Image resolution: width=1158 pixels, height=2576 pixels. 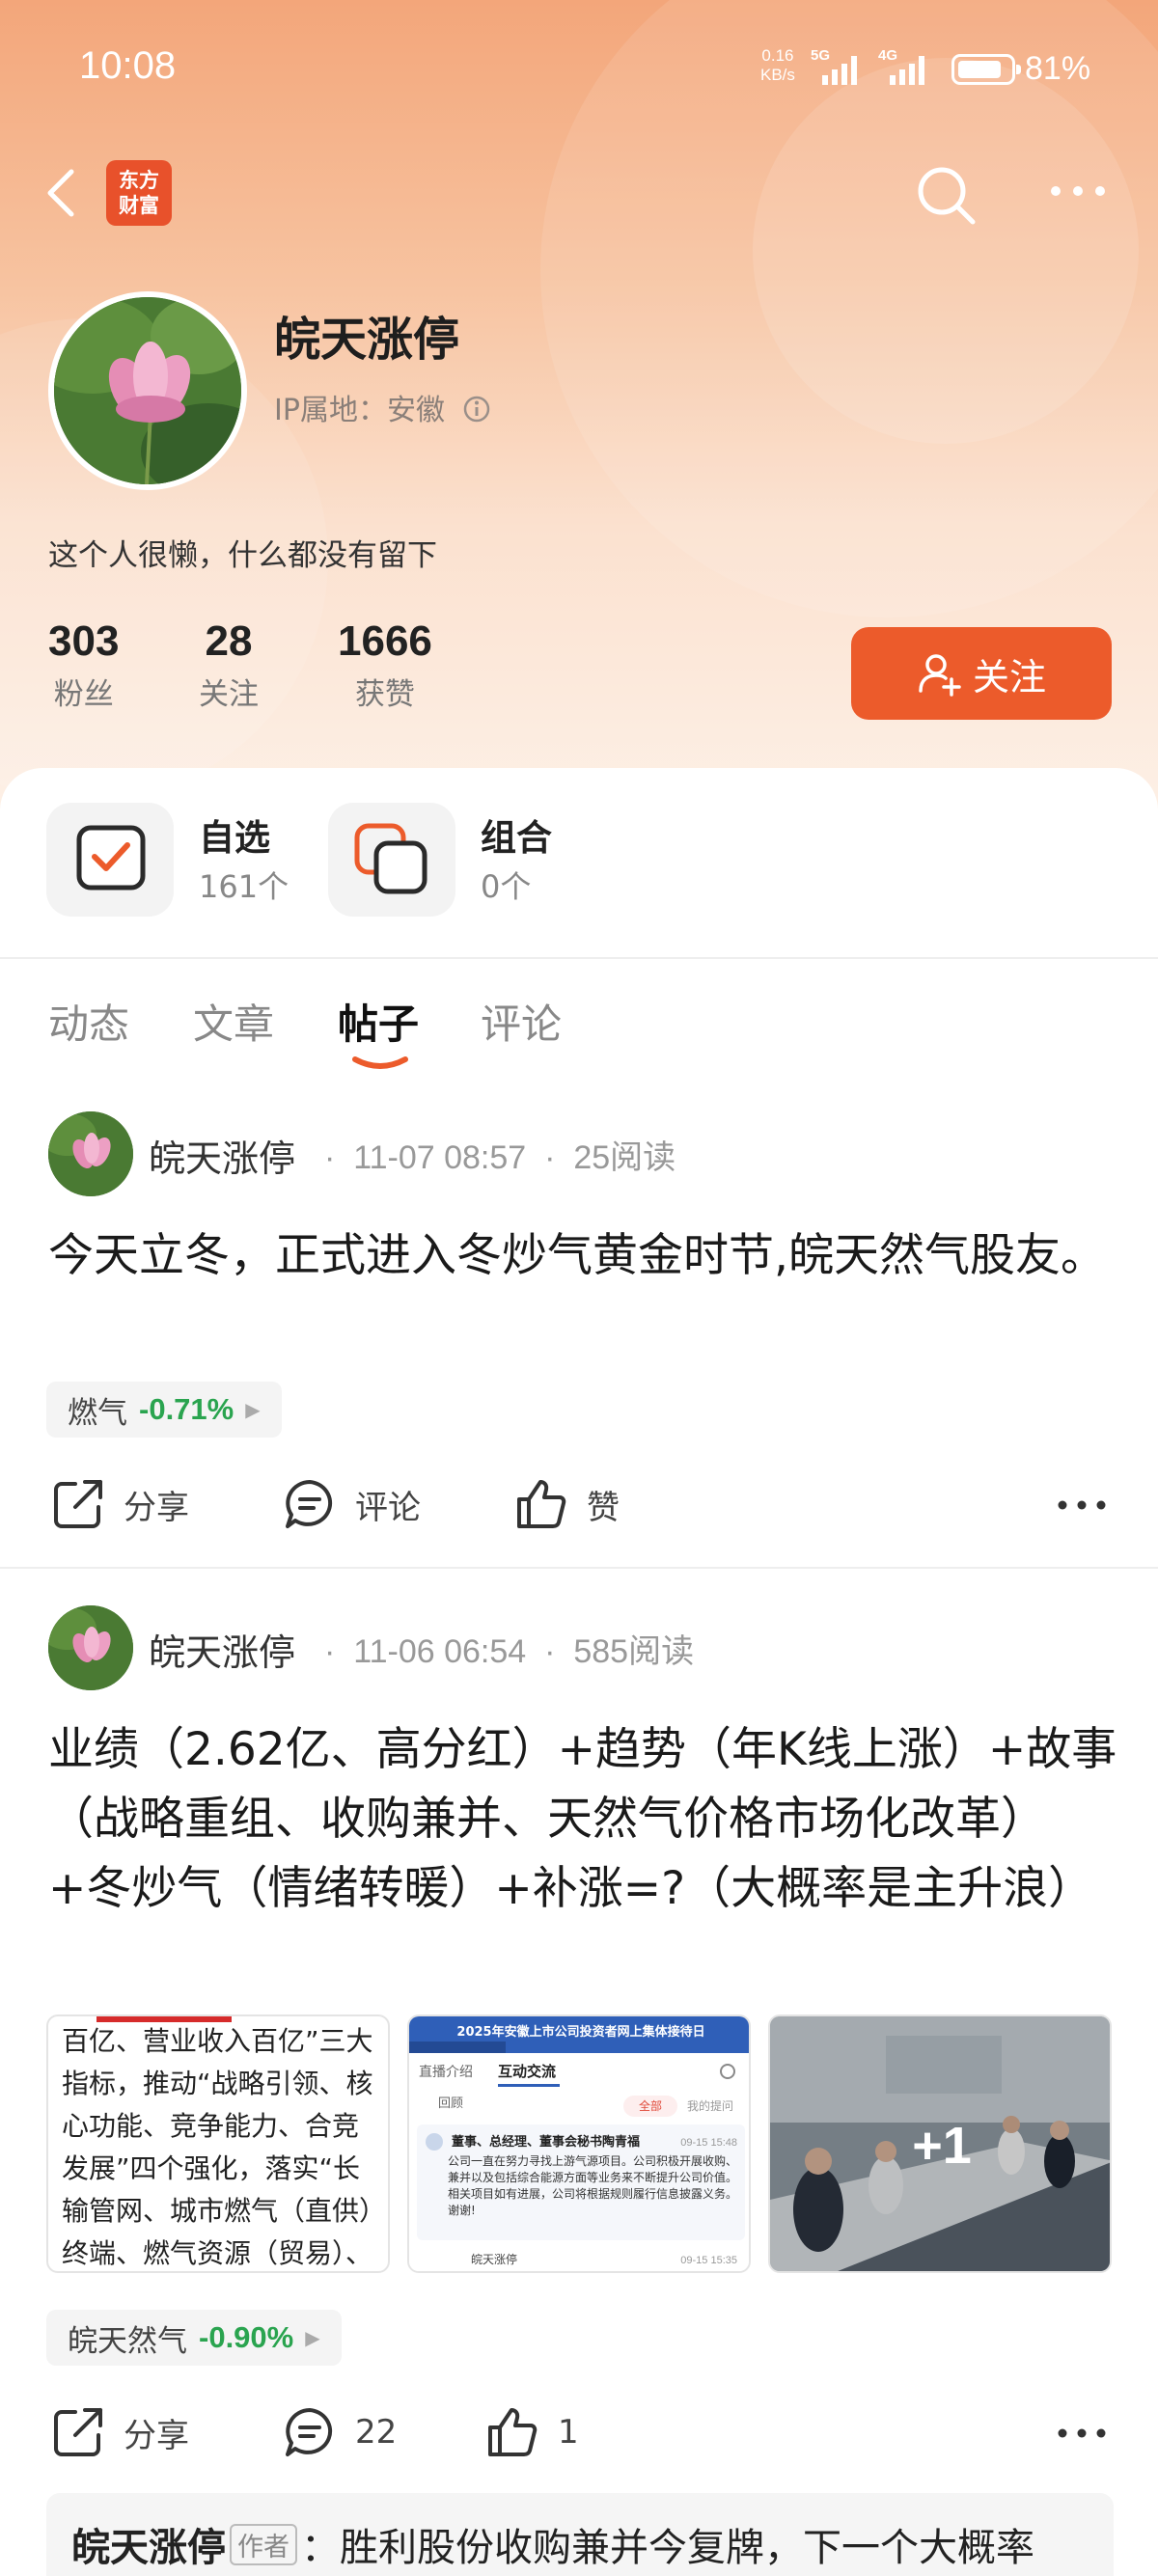 What do you see at coordinates (440, 1652) in the screenshot?
I see `post-date: 11-06 06:54` at bounding box center [440, 1652].